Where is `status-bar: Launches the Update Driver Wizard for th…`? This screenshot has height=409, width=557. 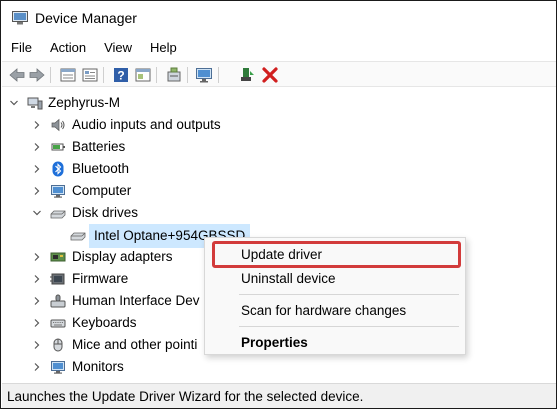 status-bar: Launches the Update Driver Wizard for th… is located at coordinates (279, 395).